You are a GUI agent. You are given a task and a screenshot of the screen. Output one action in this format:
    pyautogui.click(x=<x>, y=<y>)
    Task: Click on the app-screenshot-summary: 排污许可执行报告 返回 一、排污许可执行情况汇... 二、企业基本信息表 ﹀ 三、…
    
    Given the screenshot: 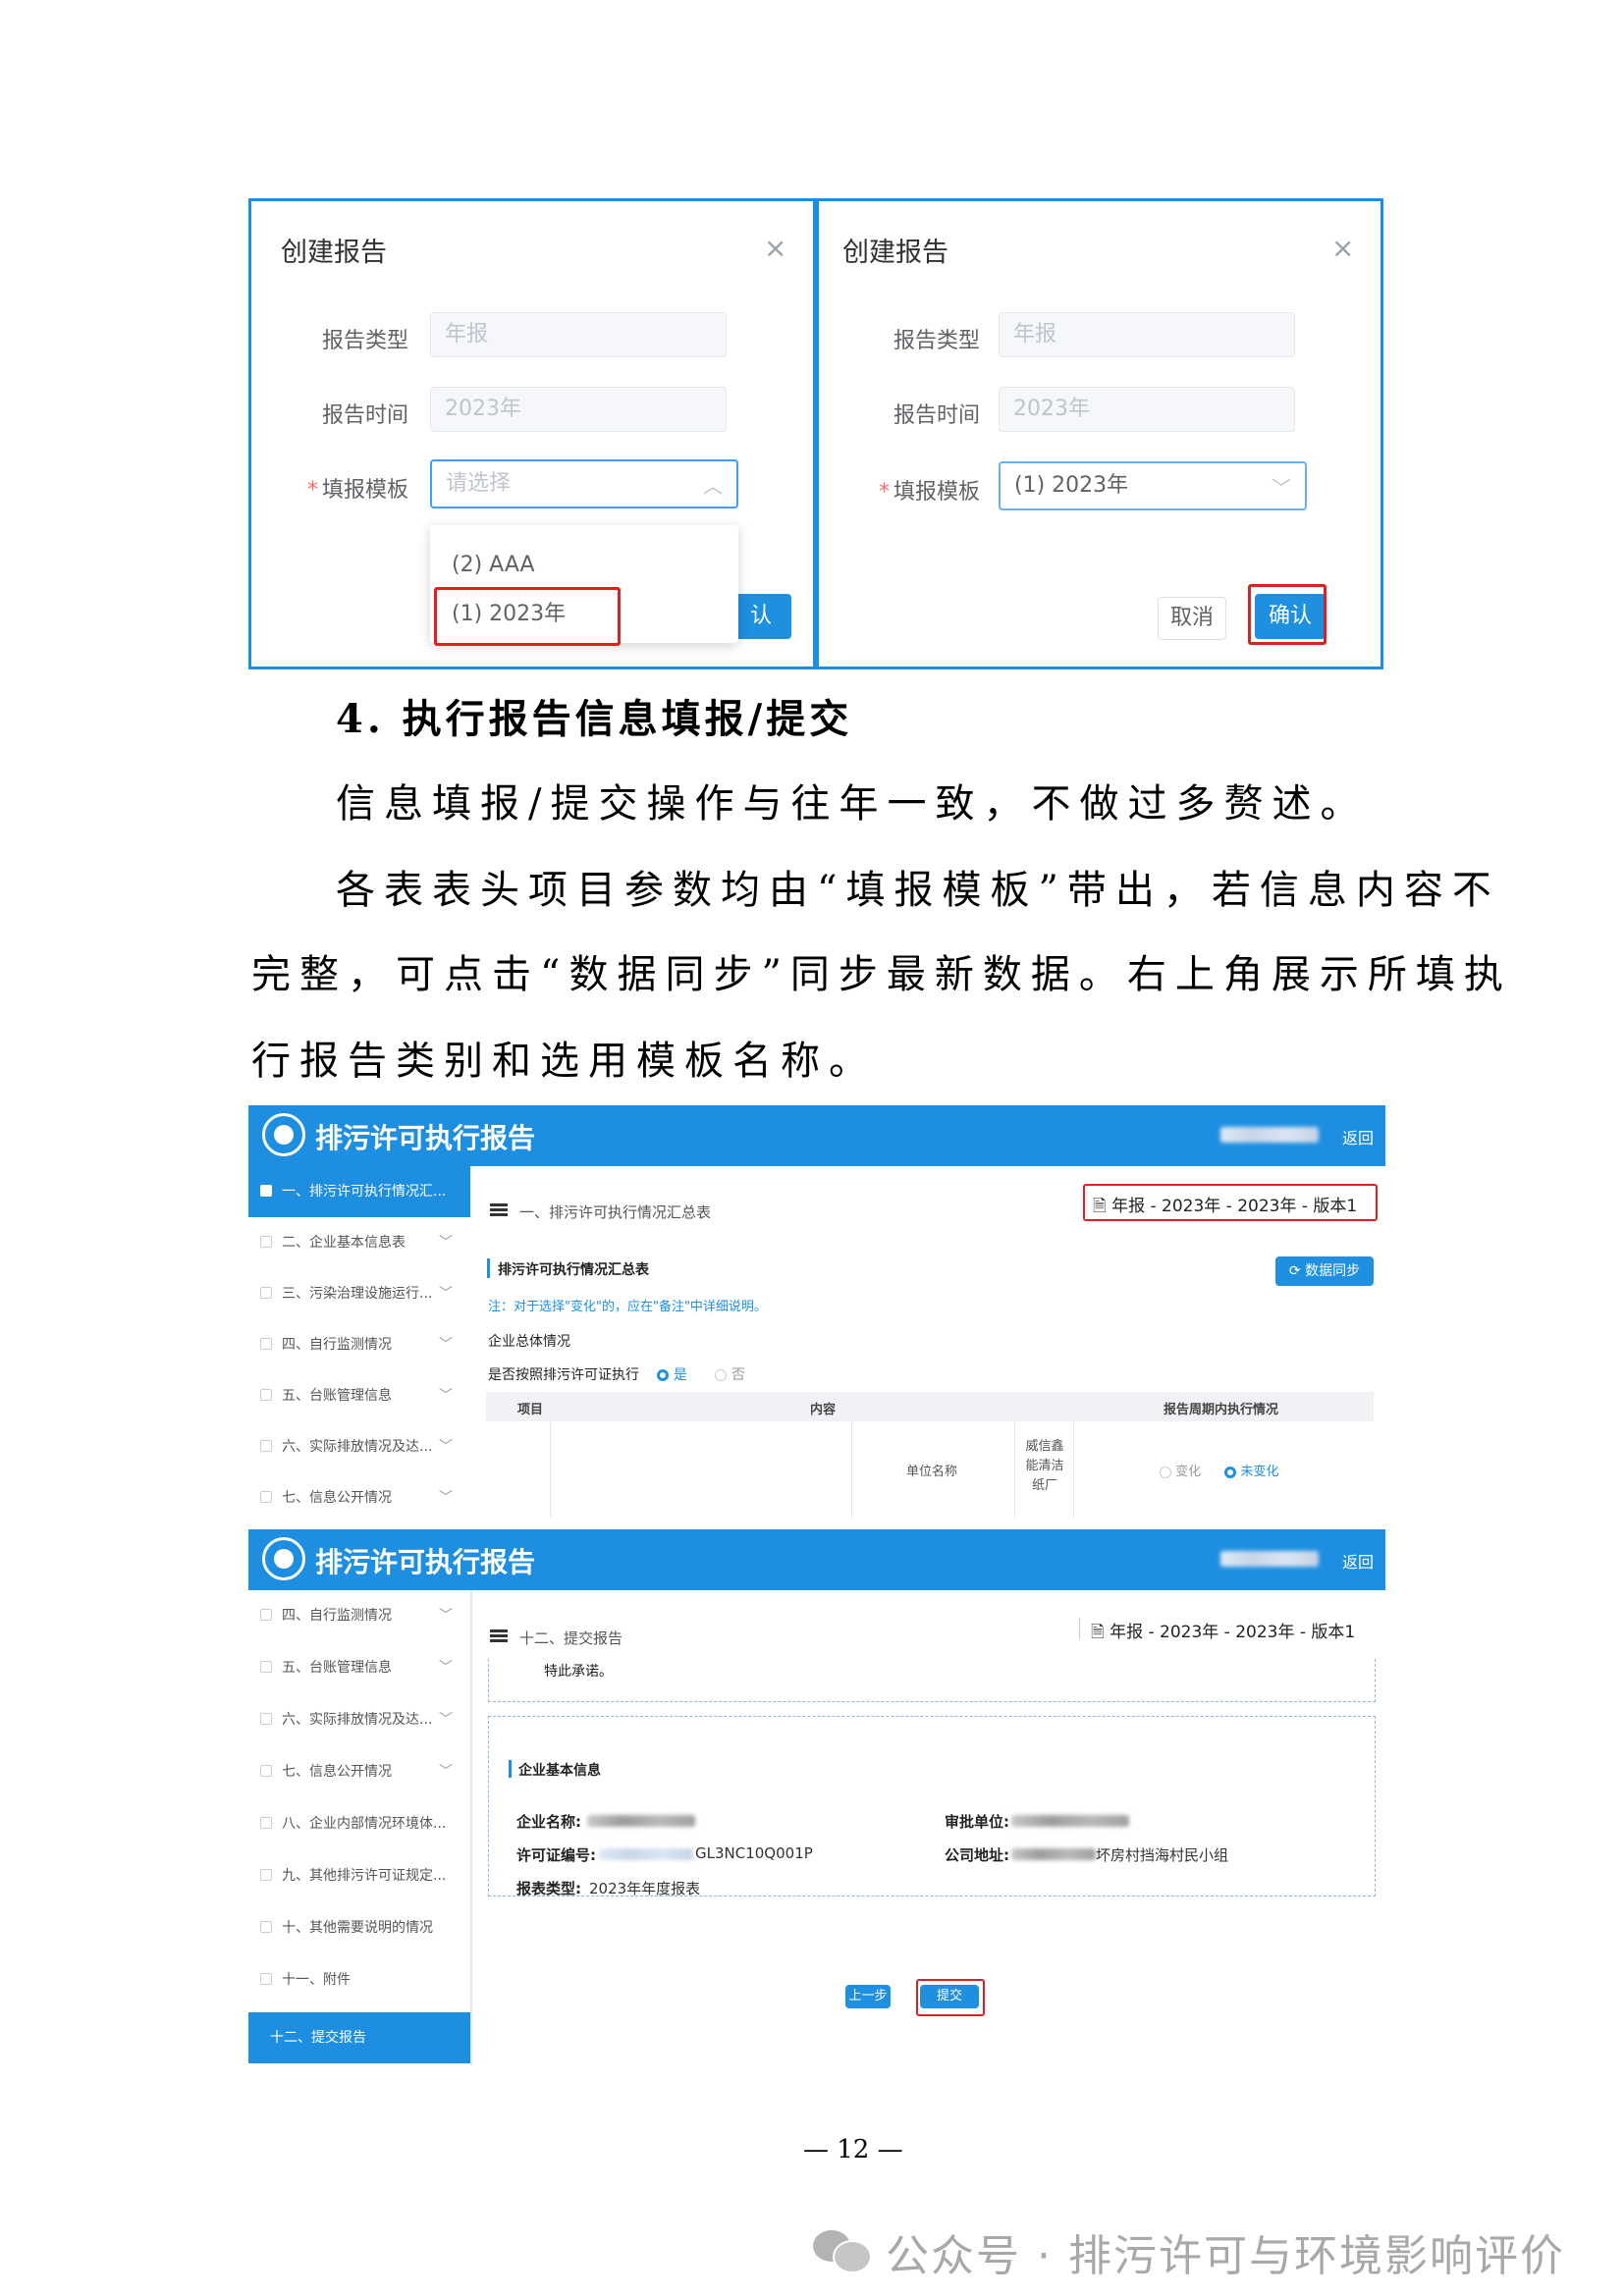 What is the action you would take?
    pyautogui.click(x=816, y=1312)
    